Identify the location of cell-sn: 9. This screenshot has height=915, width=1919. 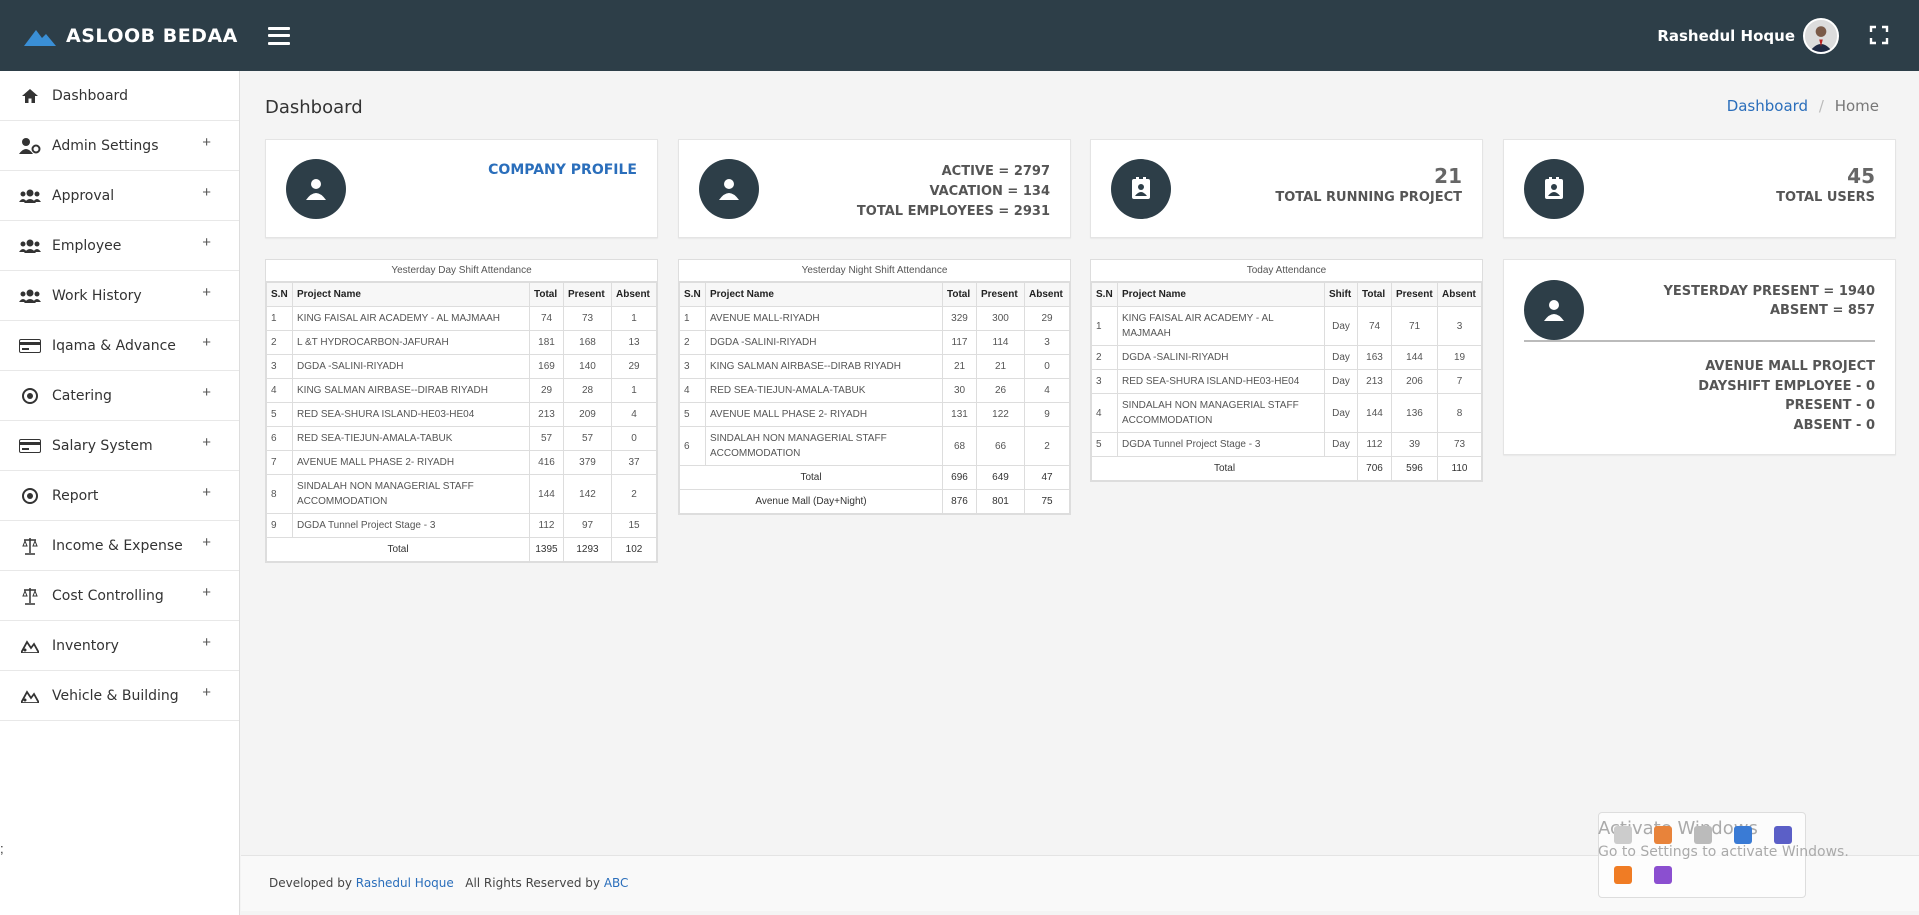
(279, 525).